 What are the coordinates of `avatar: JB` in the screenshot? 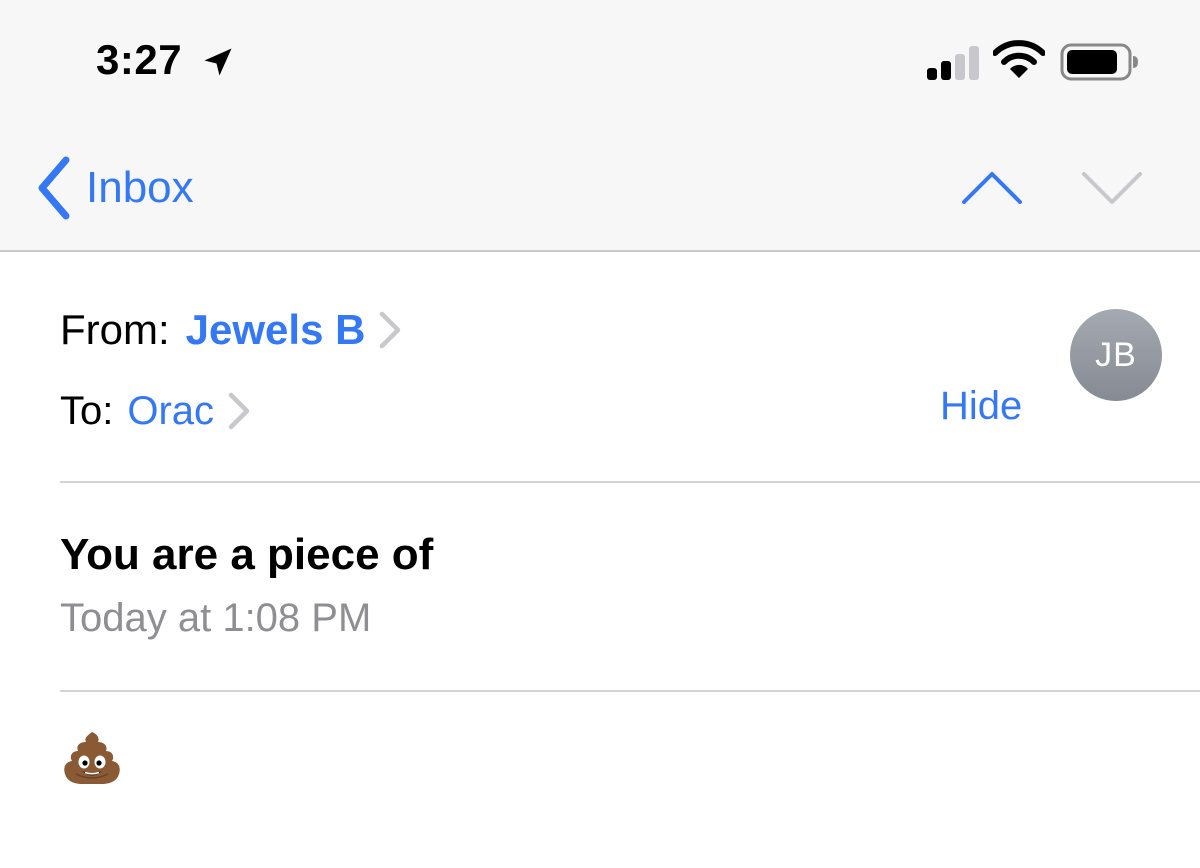 It's located at (1116, 355).